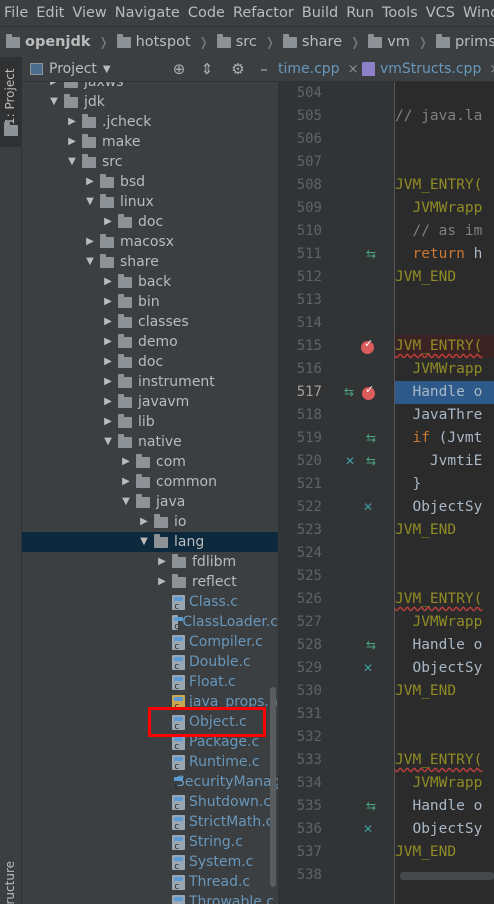  I want to click on tree-folder-jdk: ▼ jdk, so click(150, 102).